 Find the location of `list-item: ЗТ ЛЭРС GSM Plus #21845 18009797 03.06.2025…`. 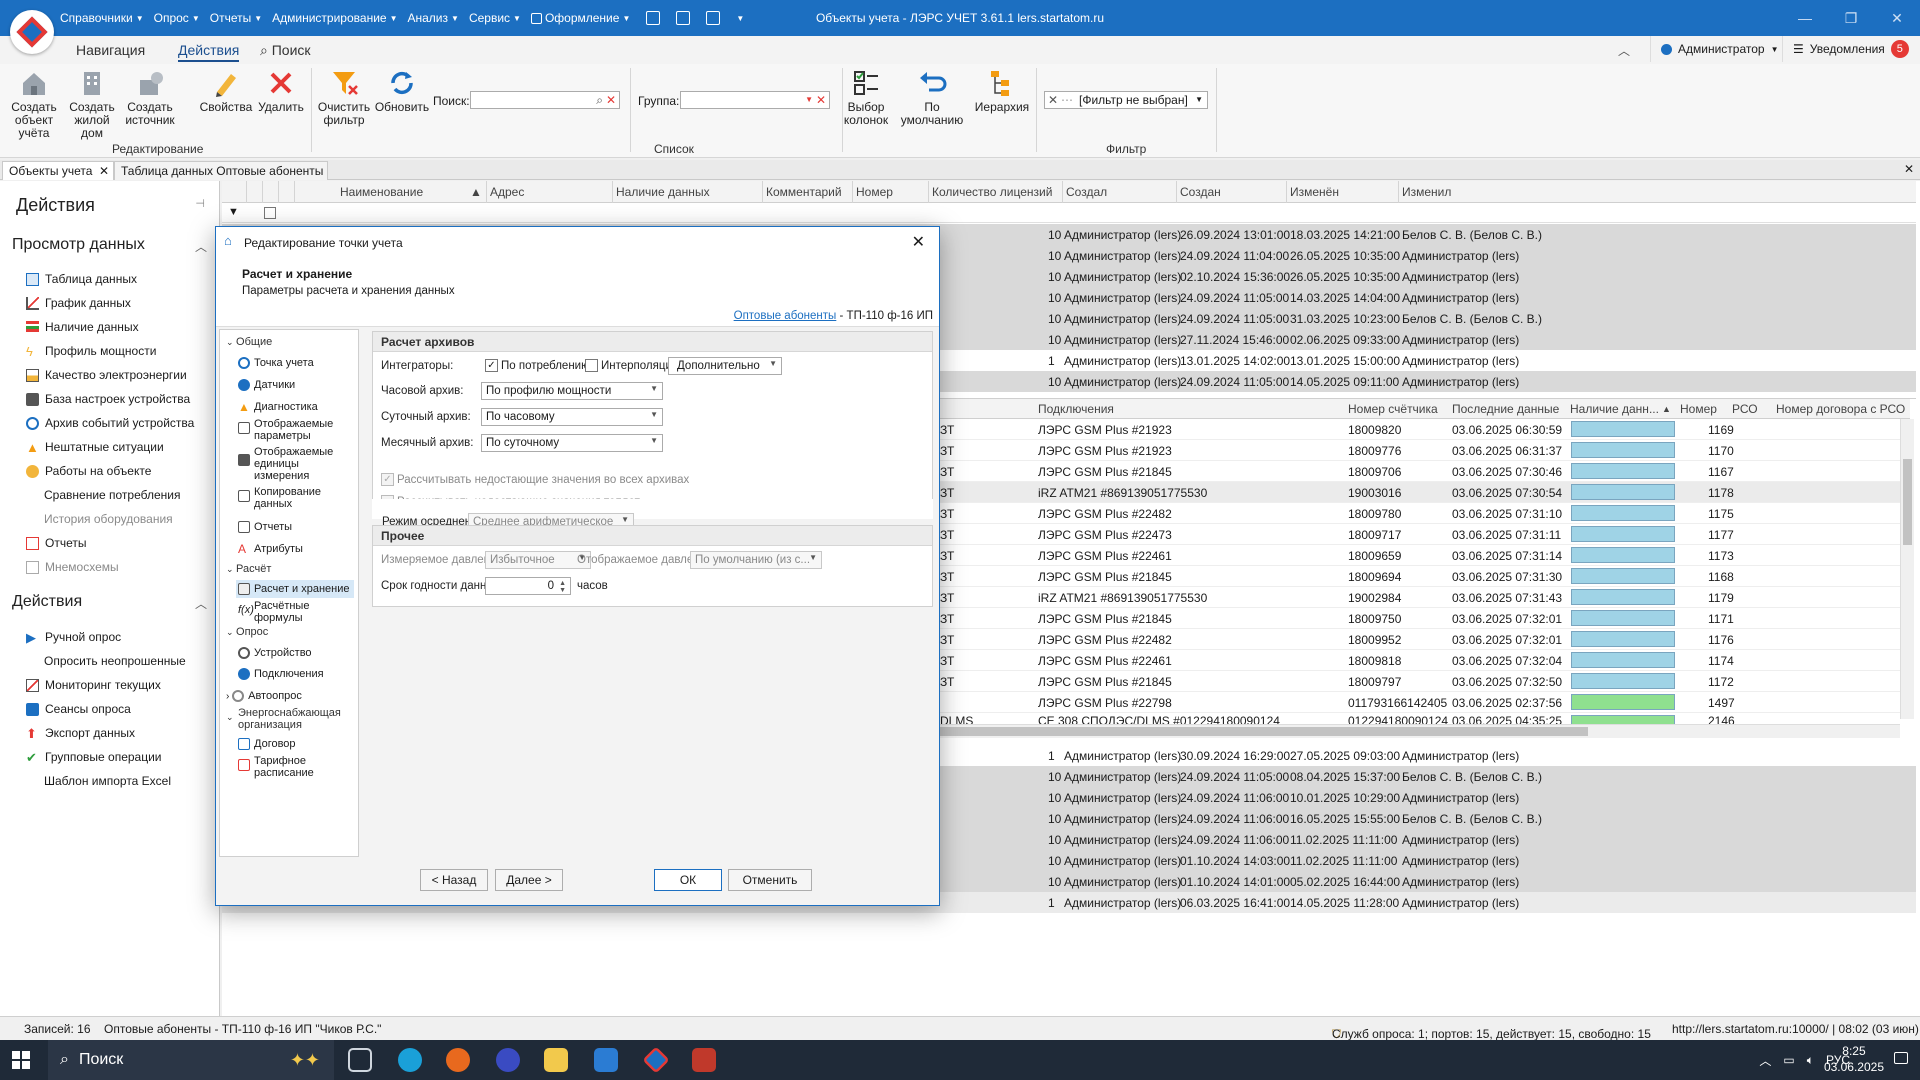

list-item: ЗТ ЛЭРС GSM Plus #21845 18009797 03.06.2025… is located at coordinates (1420, 681).